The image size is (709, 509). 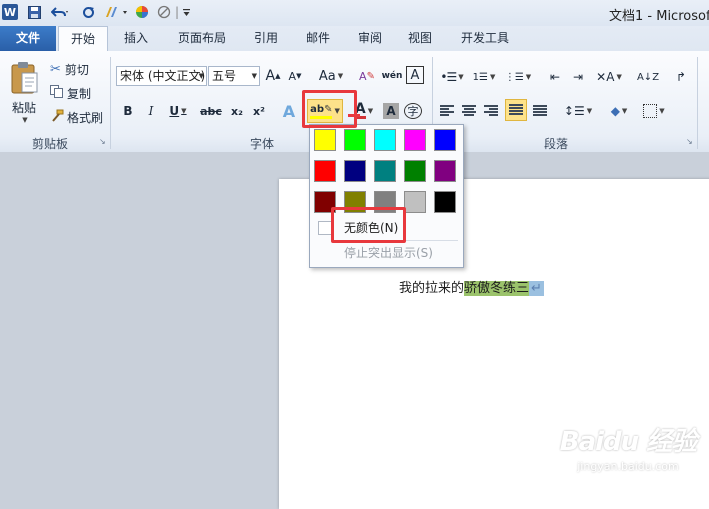 I want to click on document-text-line: 我的拉来的骄傲冬练三 ↵, so click(x=471, y=286).